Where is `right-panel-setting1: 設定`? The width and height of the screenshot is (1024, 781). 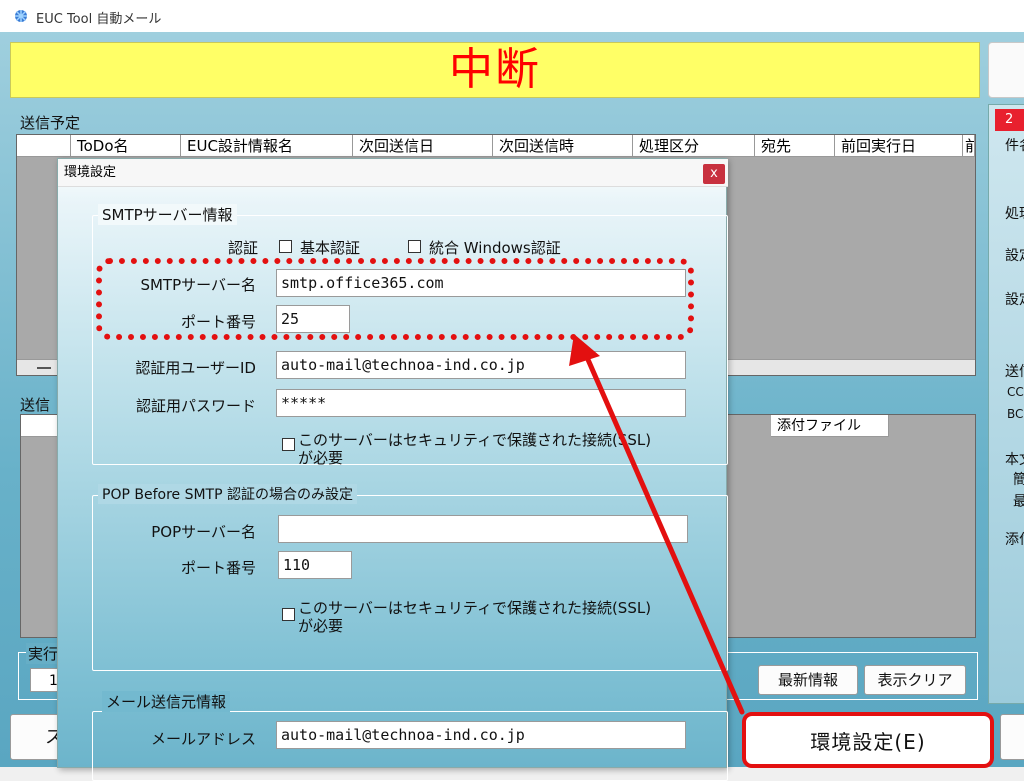 right-panel-setting1: 設定 is located at coordinates (1014, 256).